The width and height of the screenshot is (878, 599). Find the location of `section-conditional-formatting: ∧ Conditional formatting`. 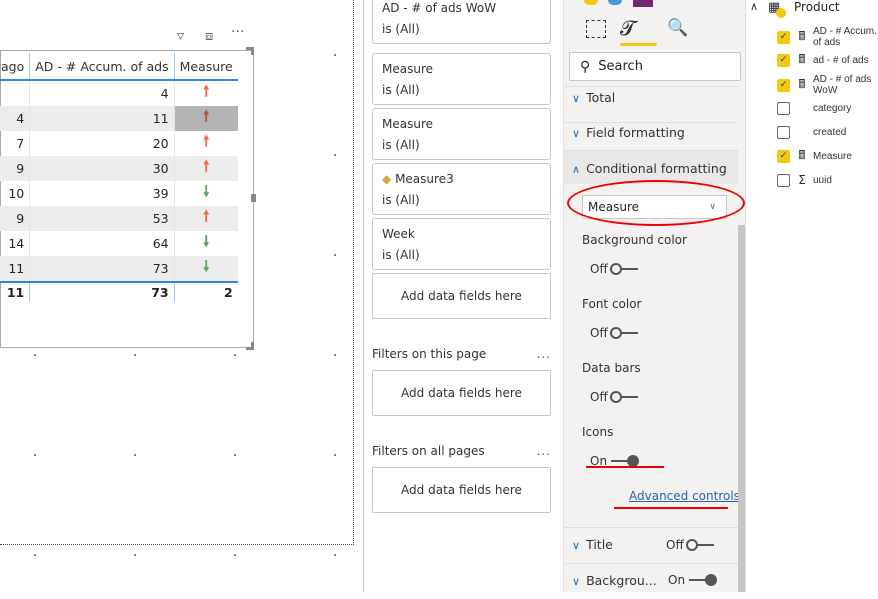

section-conditional-formatting: ∧ Conditional formatting is located at coordinates (651, 167).